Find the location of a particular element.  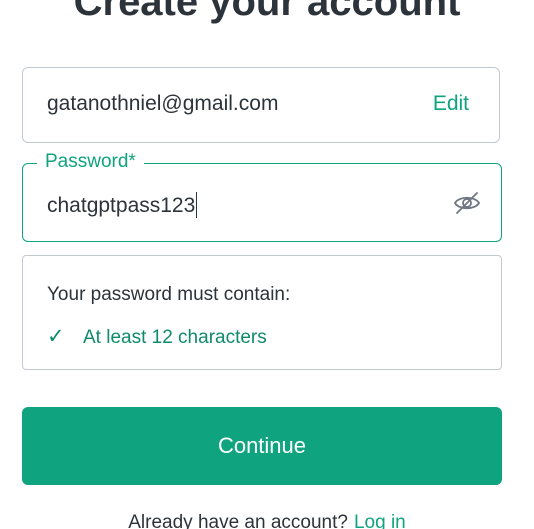

password-label: Password* is located at coordinates (90, 162).